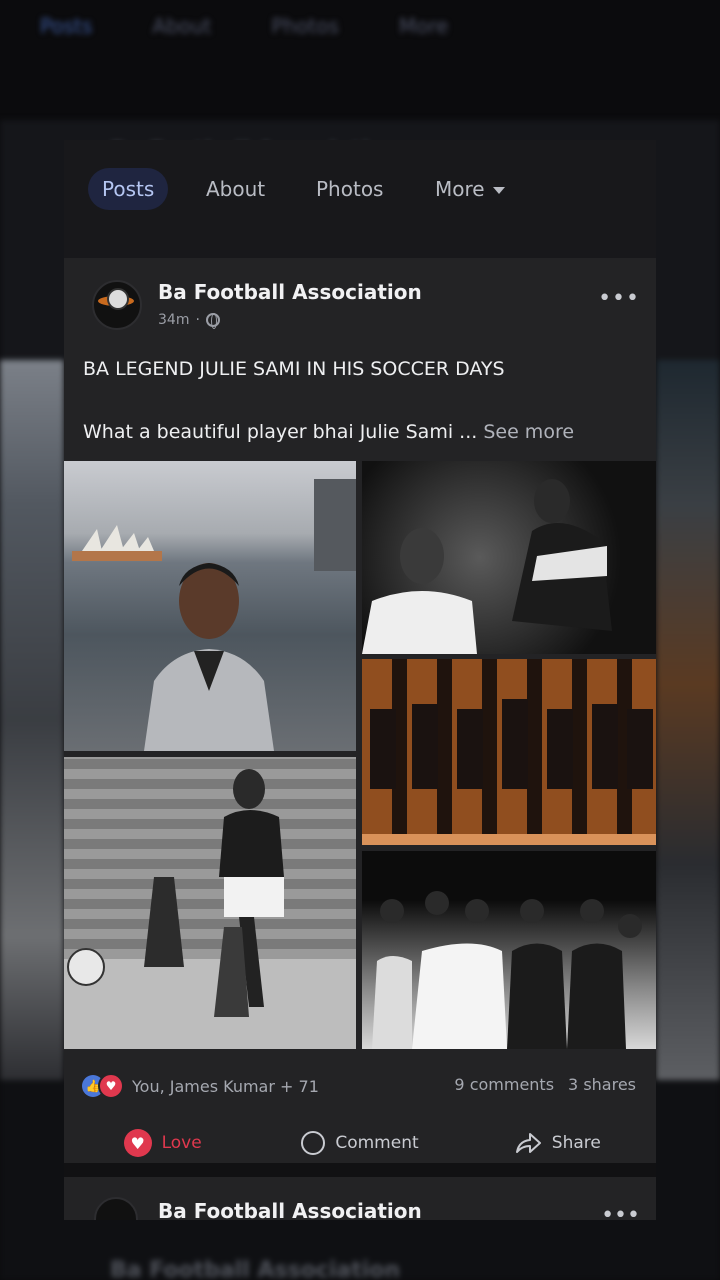 Image resolution: width=720 pixels, height=1280 pixels. Describe the element at coordinates (423, 26) in the screenshot. I see `bg-tab-more: More` at that location.